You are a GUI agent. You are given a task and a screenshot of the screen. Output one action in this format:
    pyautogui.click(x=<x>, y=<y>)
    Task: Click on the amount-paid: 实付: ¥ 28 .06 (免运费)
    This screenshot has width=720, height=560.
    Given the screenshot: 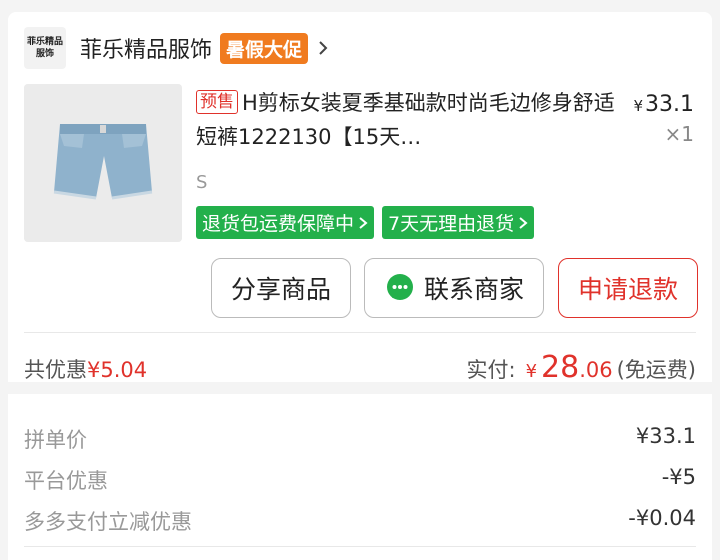 What is the action you would take?
    pyautogui.click(x=581, y=367)
    